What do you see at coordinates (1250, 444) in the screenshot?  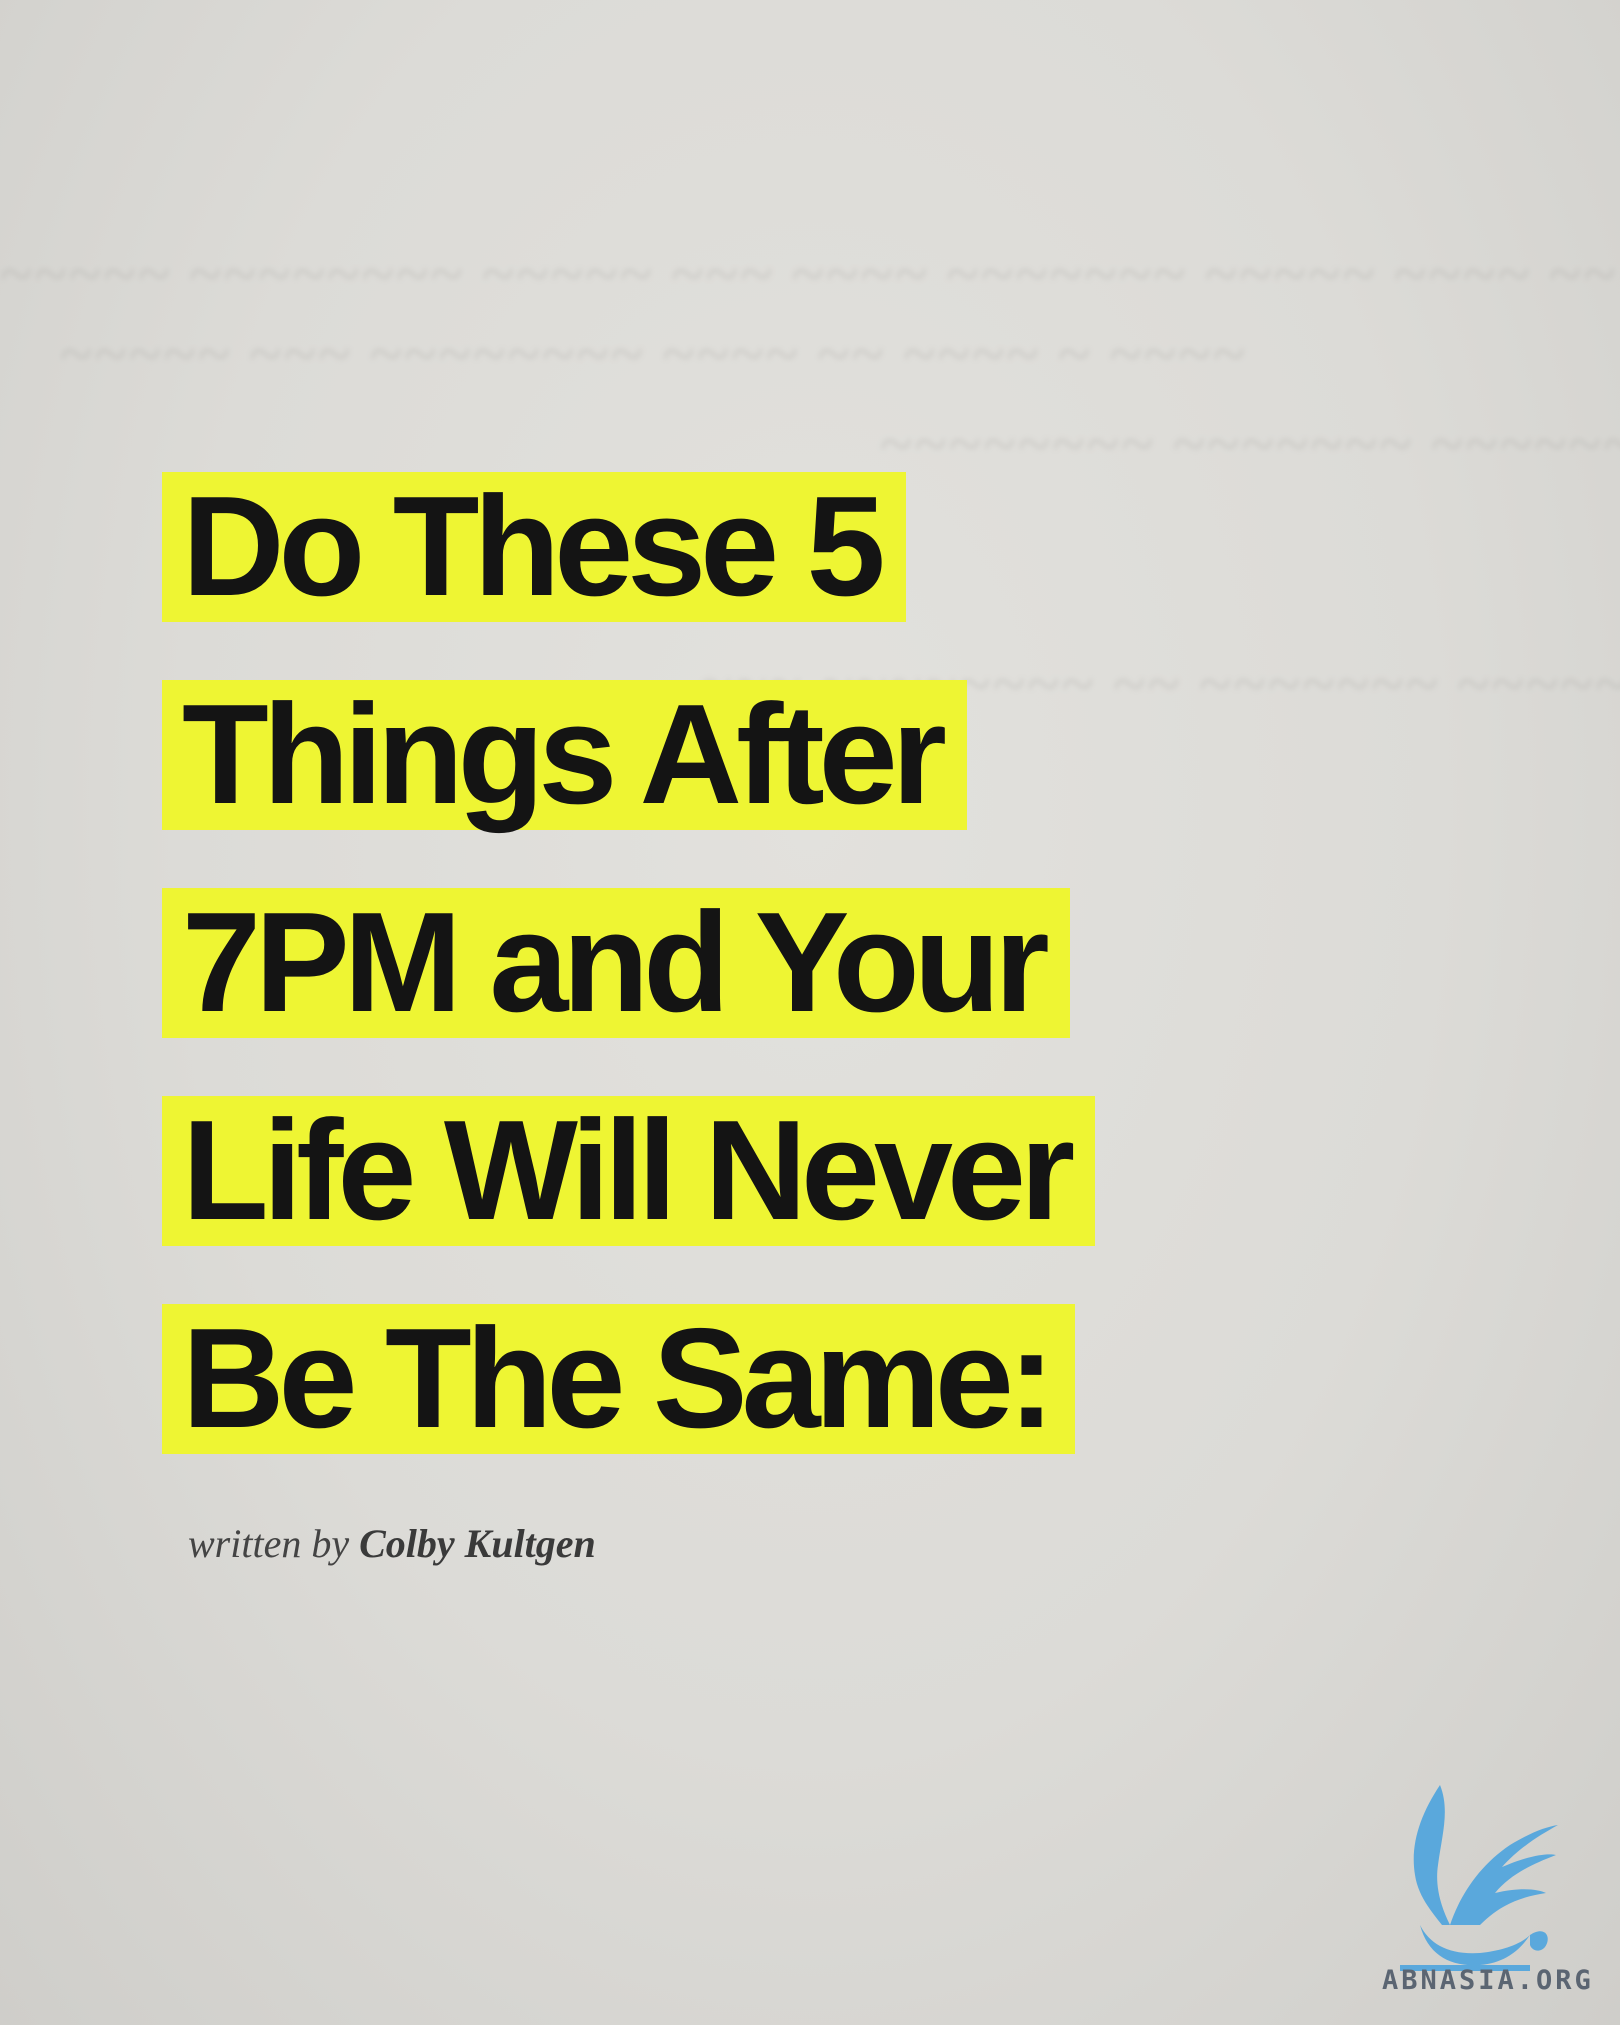 I see `background-texture: ~~~~~~~~ ~~~~~~~ ~~~~~~~` at bounding box center [1250, 444].